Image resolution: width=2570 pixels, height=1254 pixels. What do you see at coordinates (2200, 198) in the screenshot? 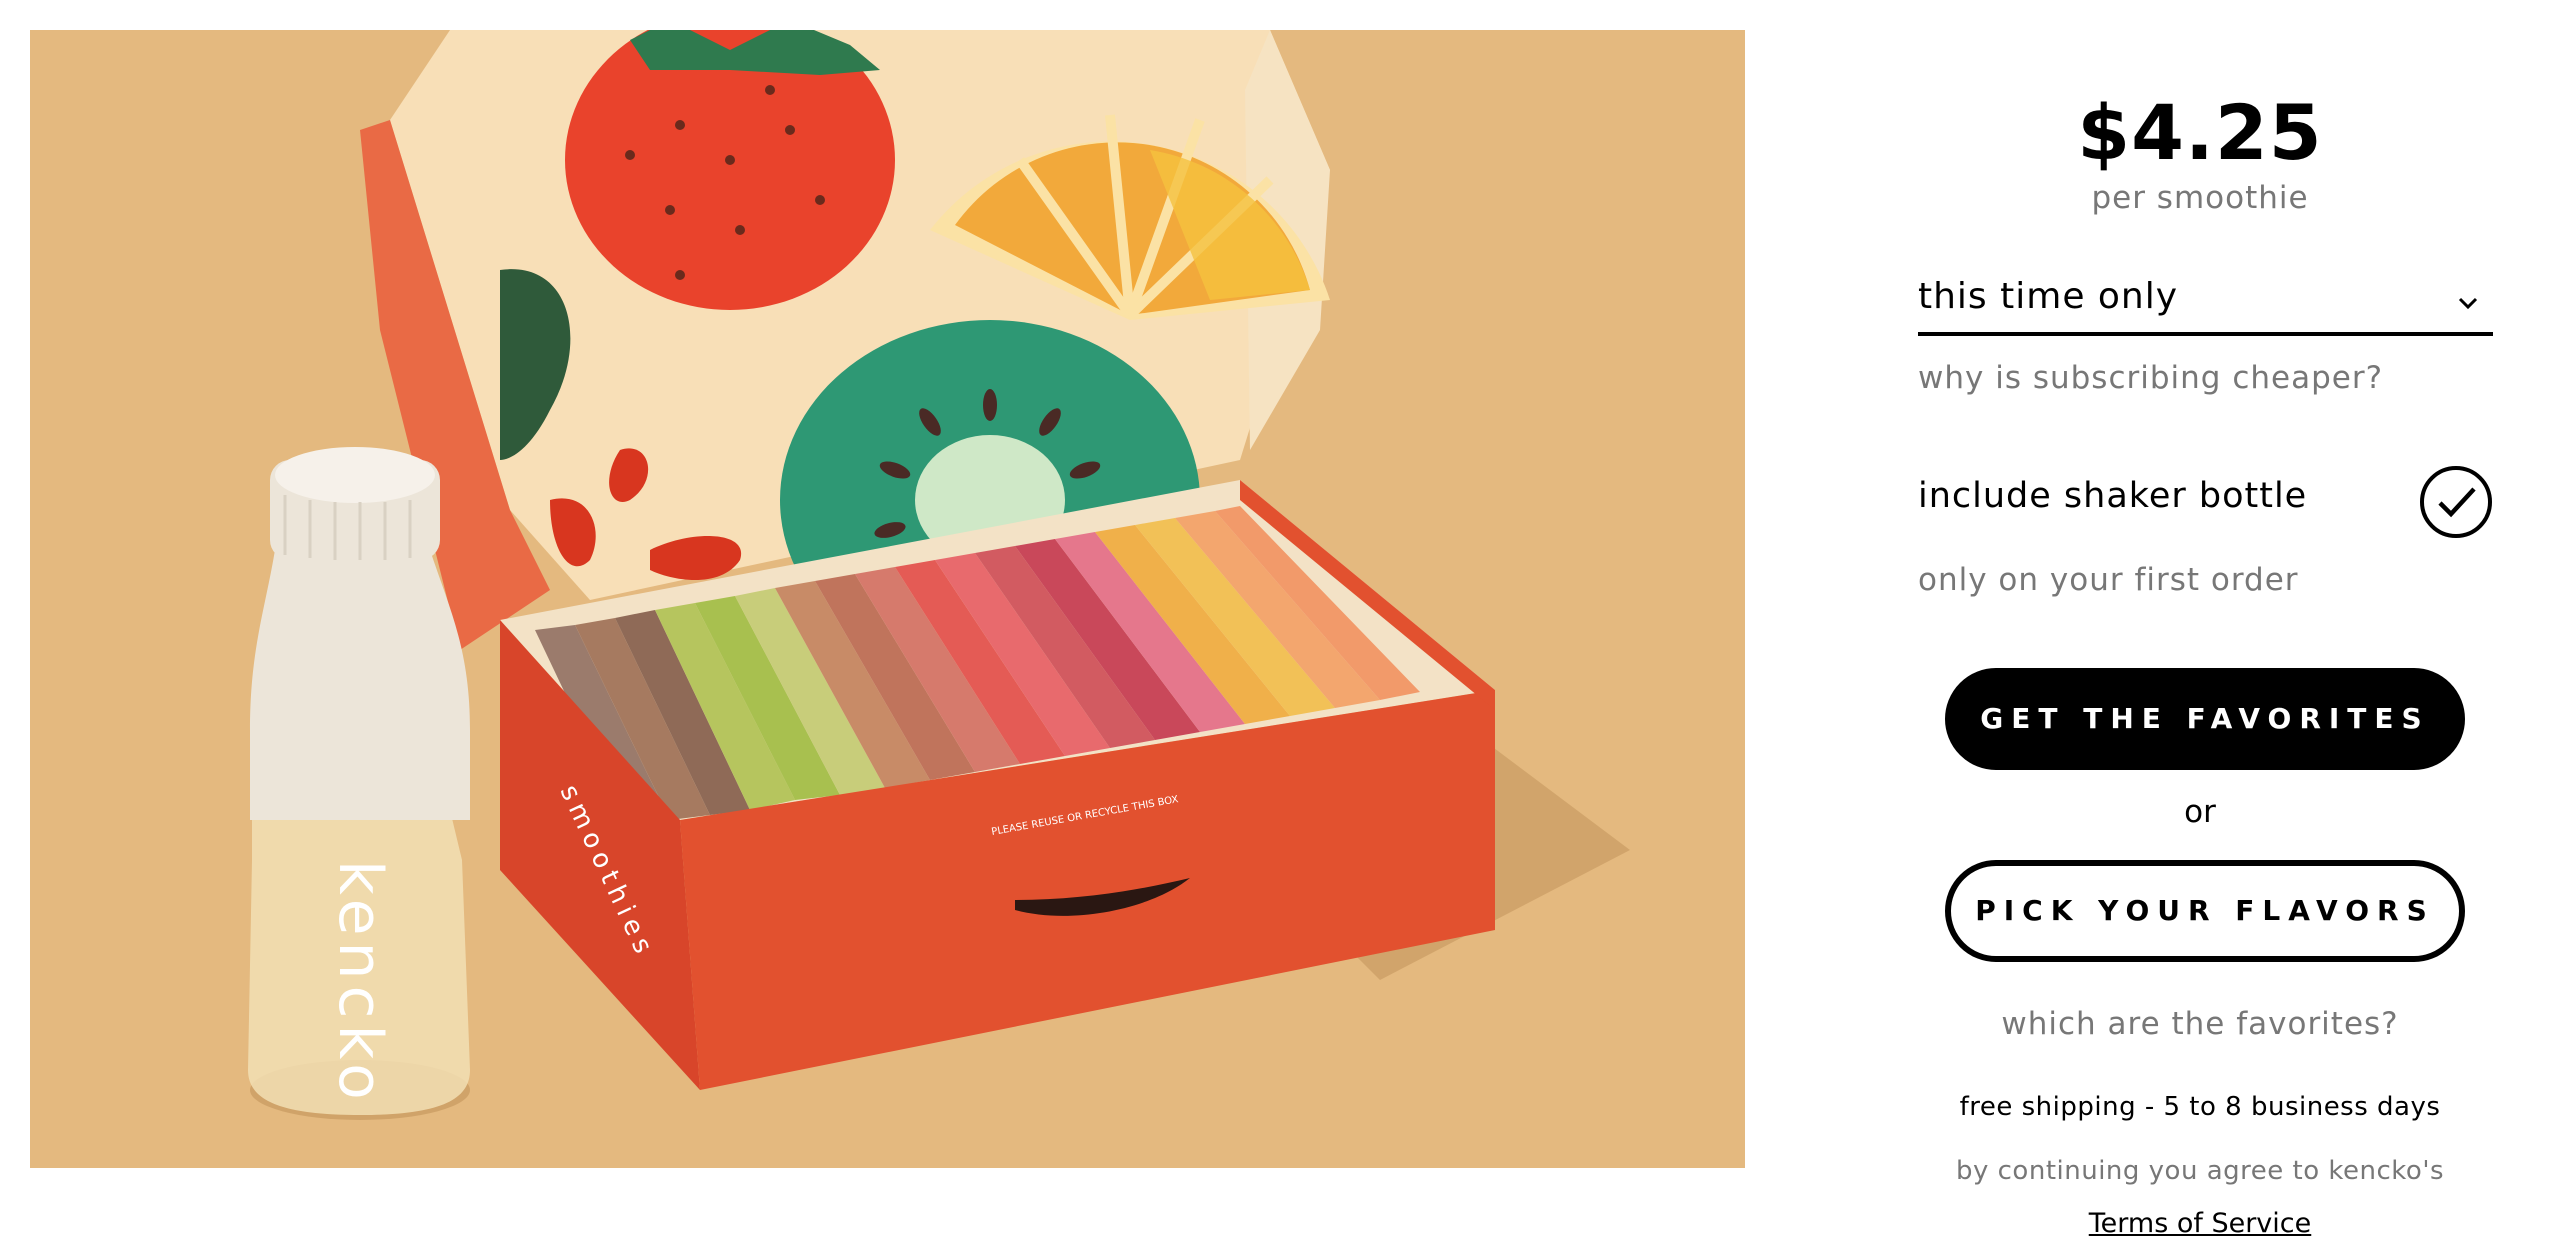
I see `price-unit: per smoothie` at bounding box center [2200, 198].